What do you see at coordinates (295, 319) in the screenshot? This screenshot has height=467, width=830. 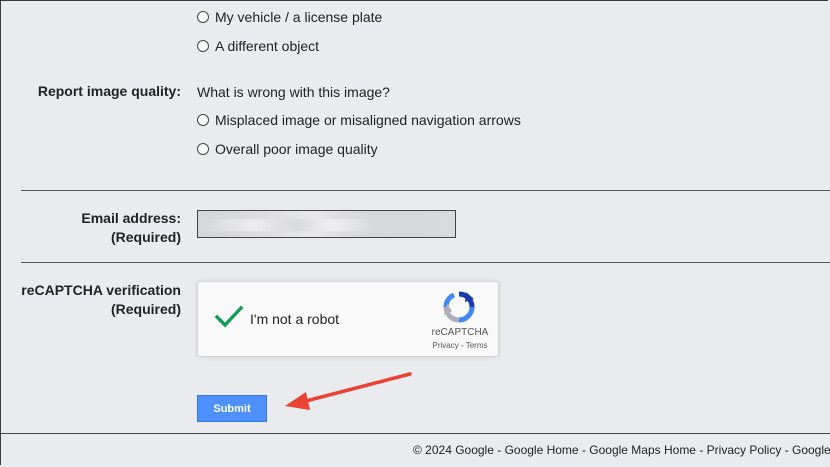 I see `recaptcha-checkbox-label: I'm not a robot` at bounding box center [295, 319].